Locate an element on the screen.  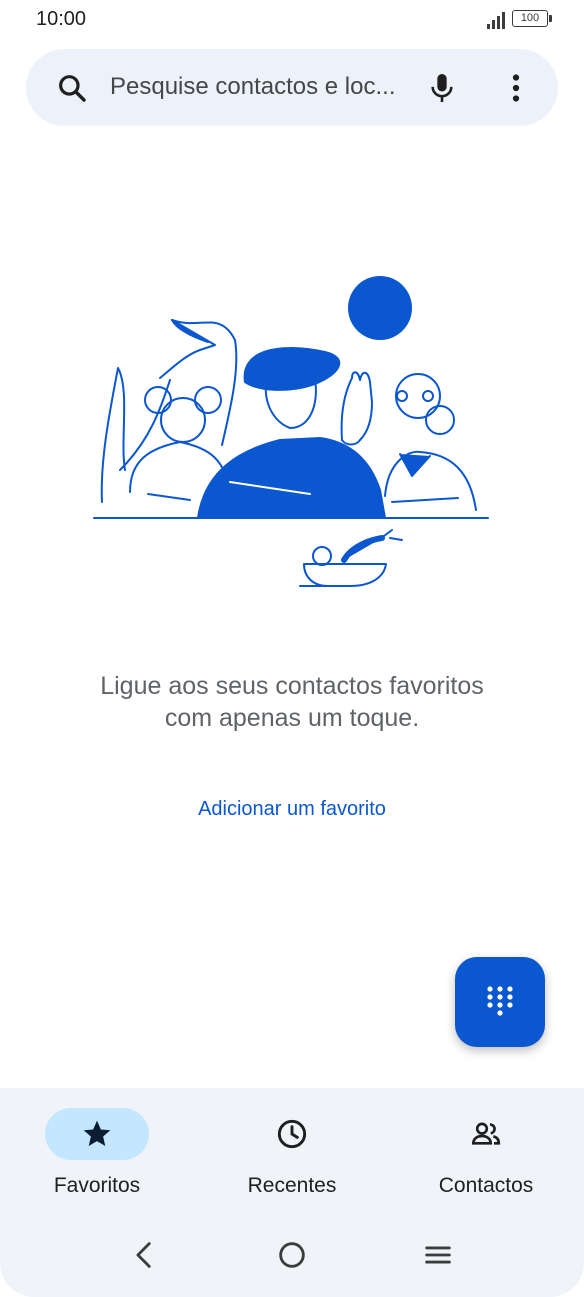
nav-label-recents: Recentes is located at coordinates (292, 1185).